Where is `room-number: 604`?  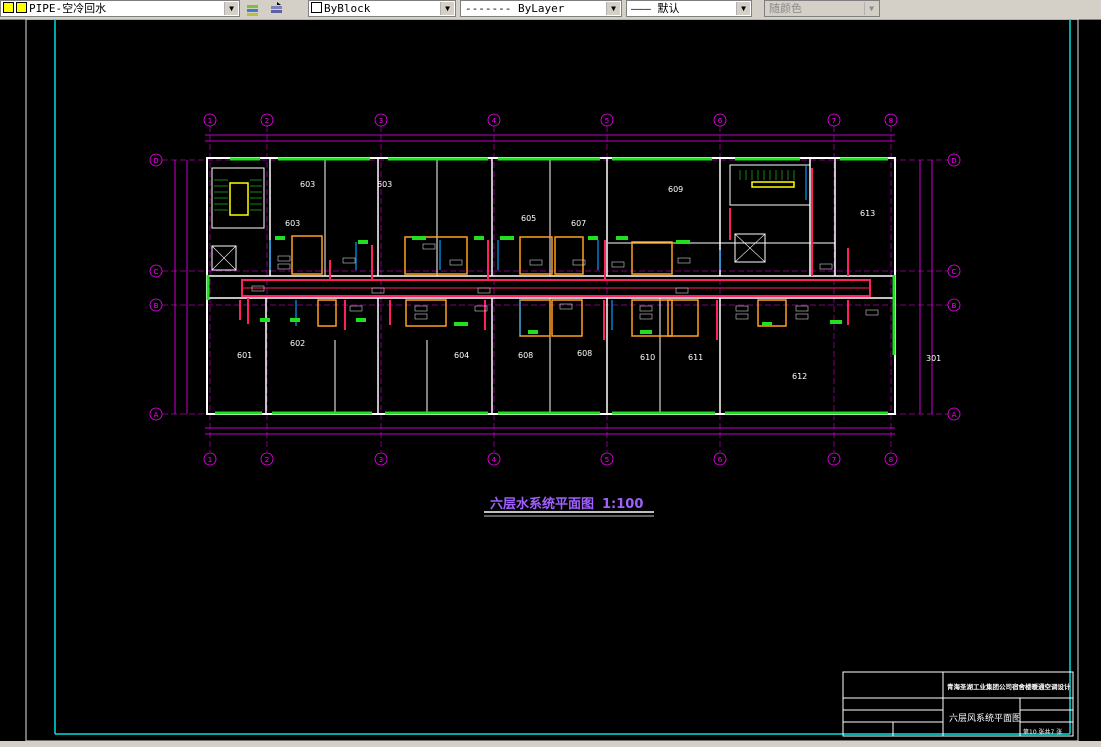 room-number: 604 is located at coordinates (461, 355).